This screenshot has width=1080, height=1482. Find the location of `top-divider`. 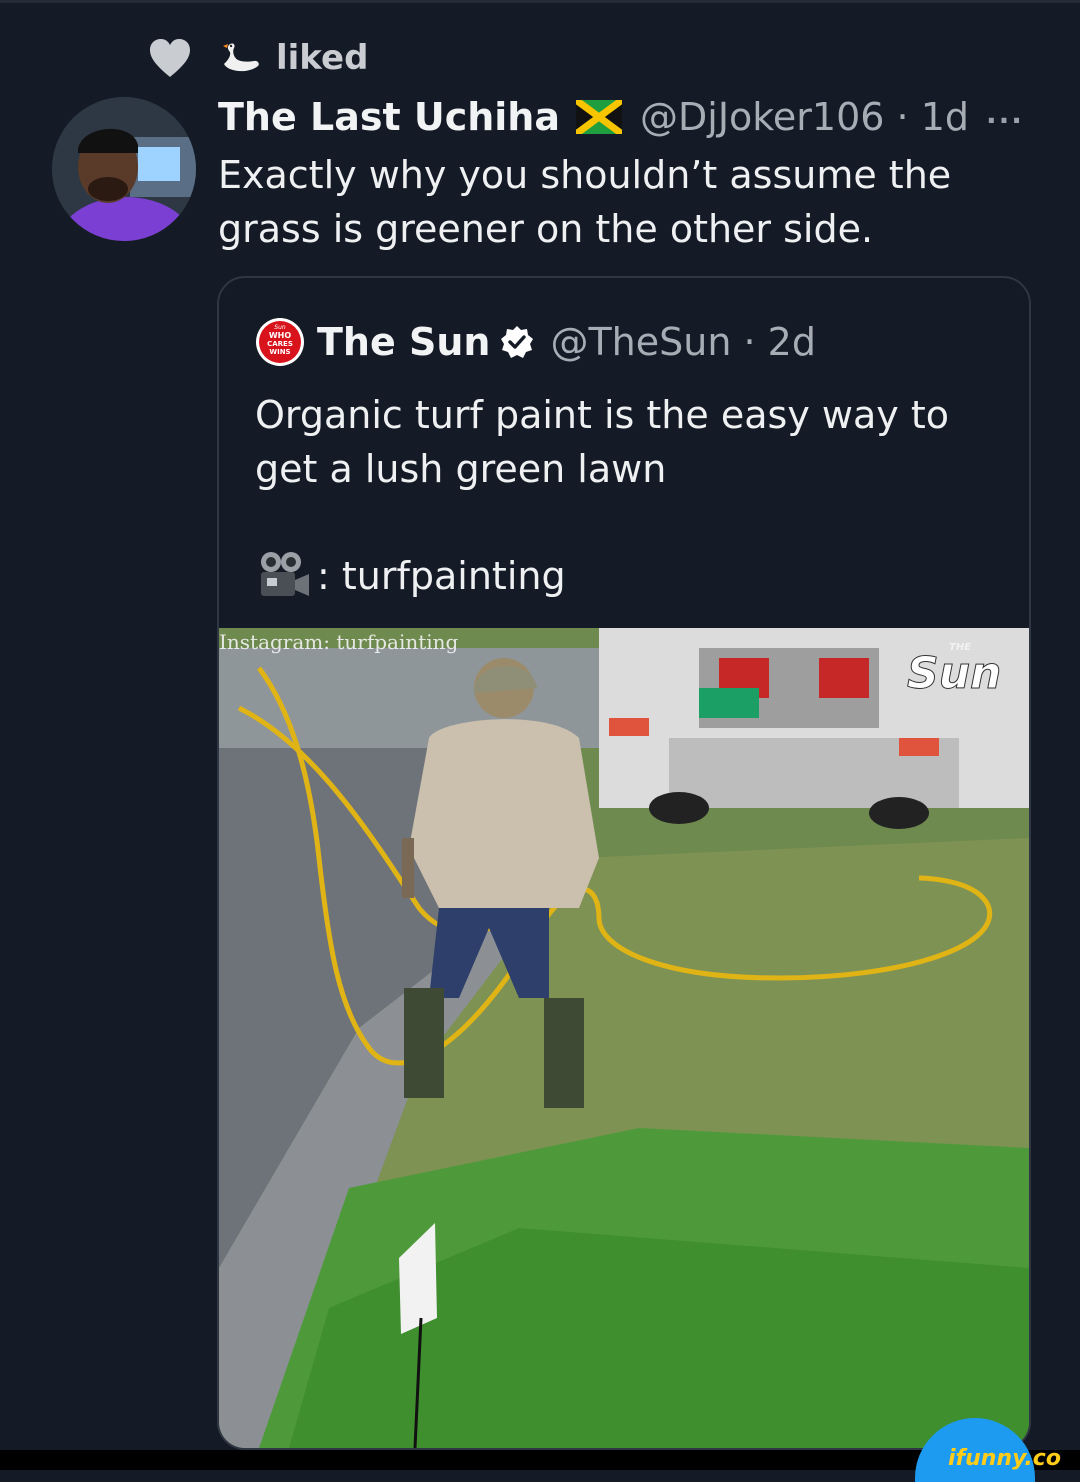

top-divider is located at coordinates (540, 1).